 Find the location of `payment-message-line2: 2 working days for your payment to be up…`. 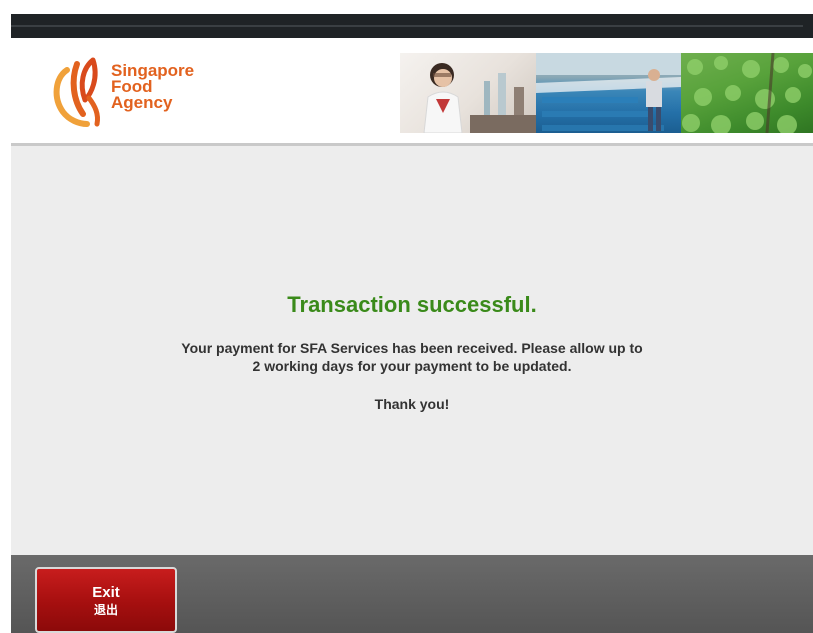

payment-message-line2: 2 working days for your payment to be up… is located at coordinates (412, 366).